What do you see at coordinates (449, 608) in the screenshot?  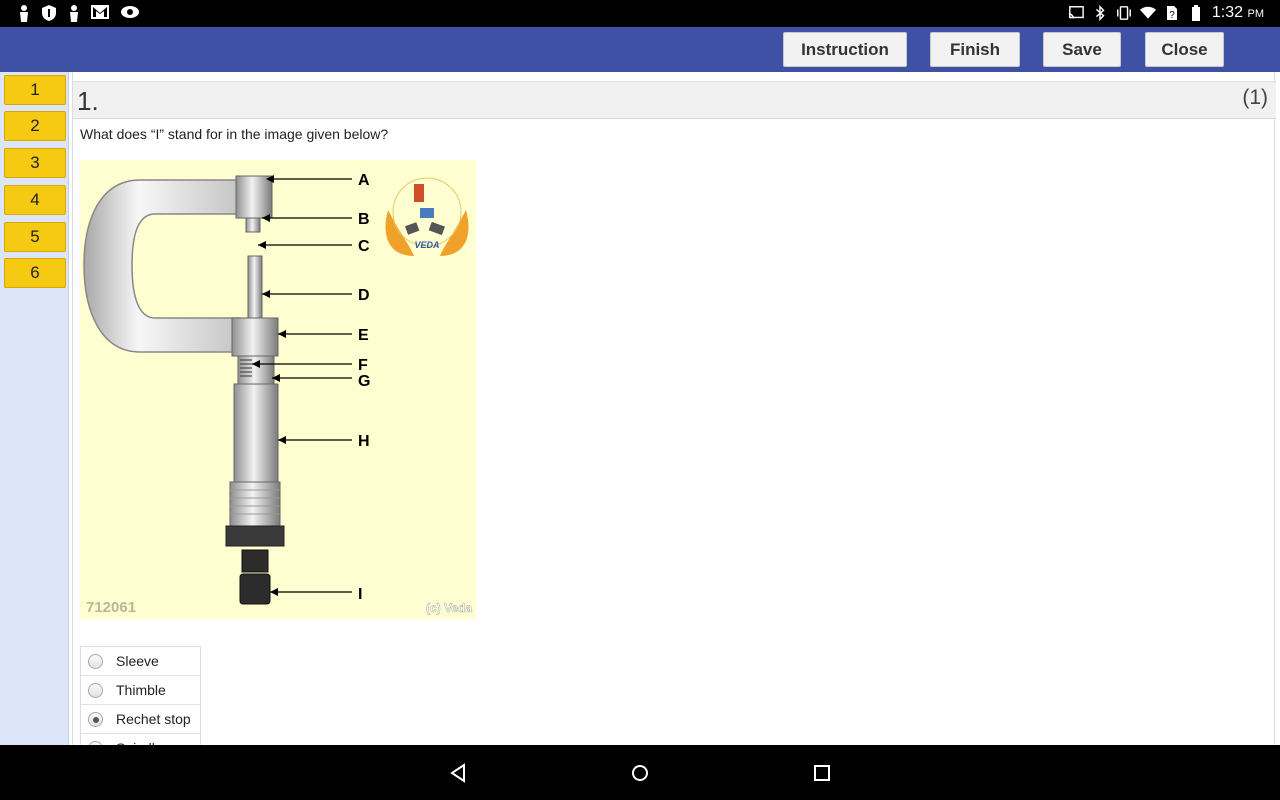 I see `figure-copyright: (c) Veda` at bounding box center [449, 608].